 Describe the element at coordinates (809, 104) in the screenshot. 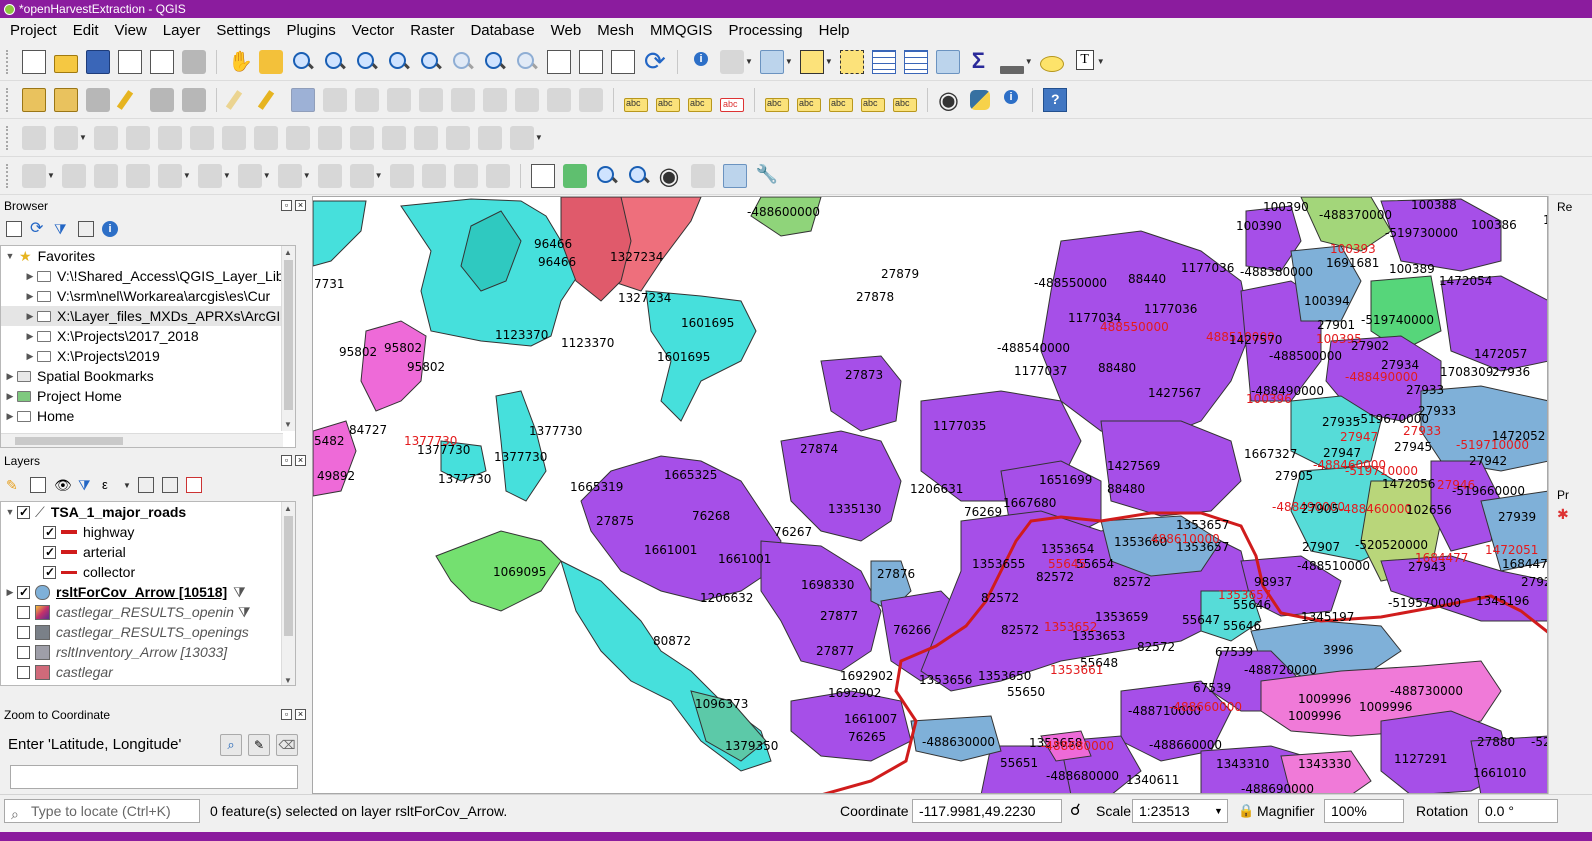

I see `show-hide-labels-icon` at that location.